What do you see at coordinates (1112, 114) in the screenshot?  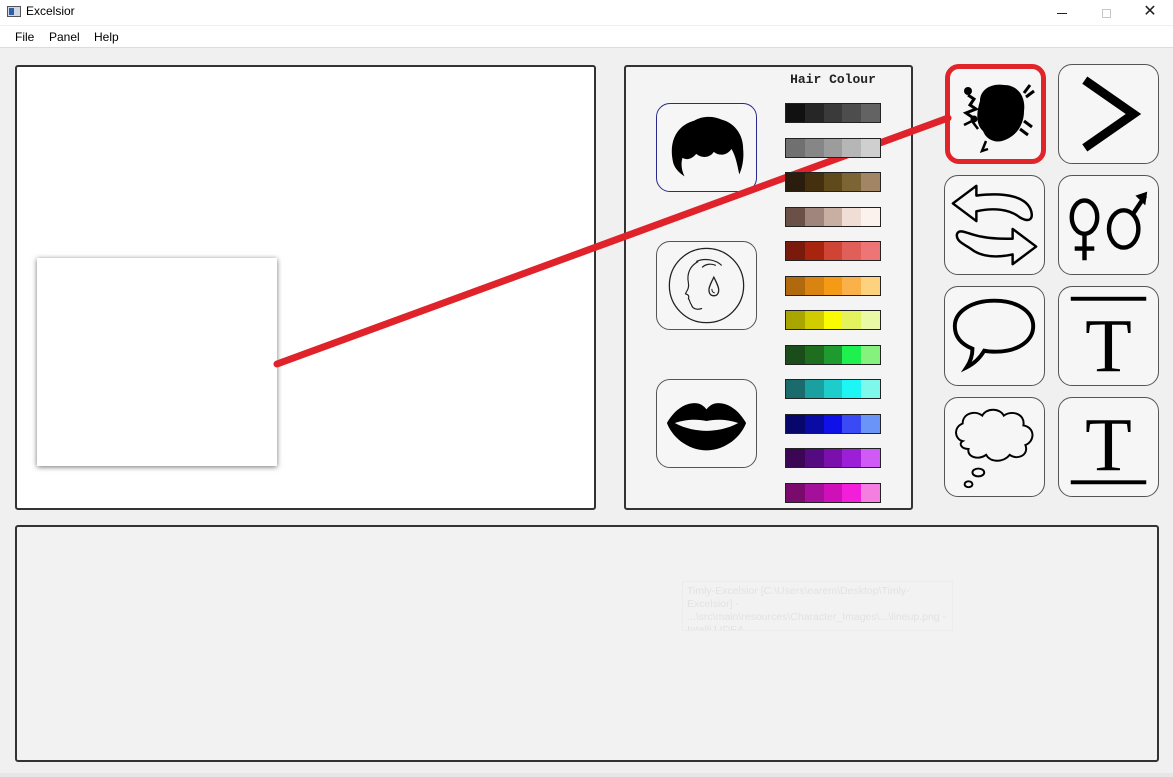 I see `next-arrow-icon` at bounding box center [1112, 114].